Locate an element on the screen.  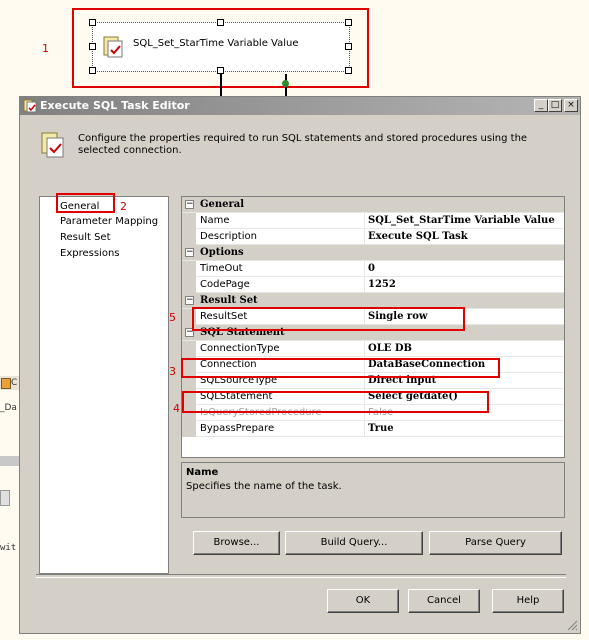
background-fragment-da: _Da is located at coordinates (8, 408).